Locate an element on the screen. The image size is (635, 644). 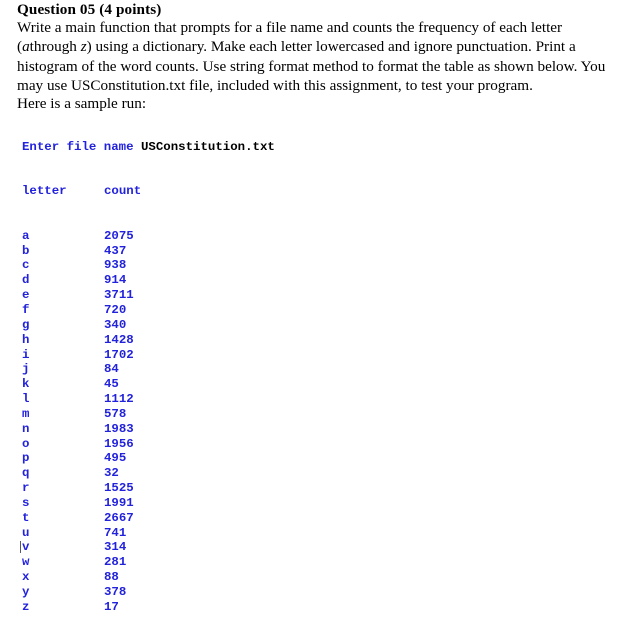
cell-letter: l is located at coordinates (26, 399).